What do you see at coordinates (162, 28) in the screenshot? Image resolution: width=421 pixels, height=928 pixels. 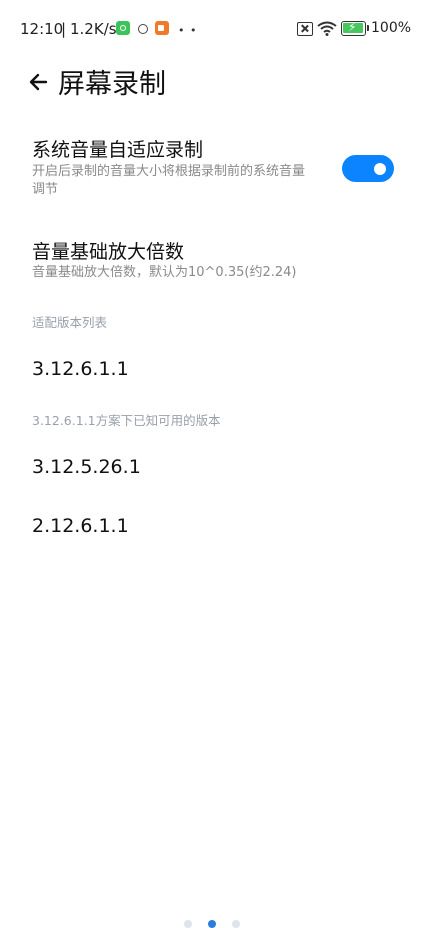 I see `orange-video-icon` at bounding box center [162, 28].